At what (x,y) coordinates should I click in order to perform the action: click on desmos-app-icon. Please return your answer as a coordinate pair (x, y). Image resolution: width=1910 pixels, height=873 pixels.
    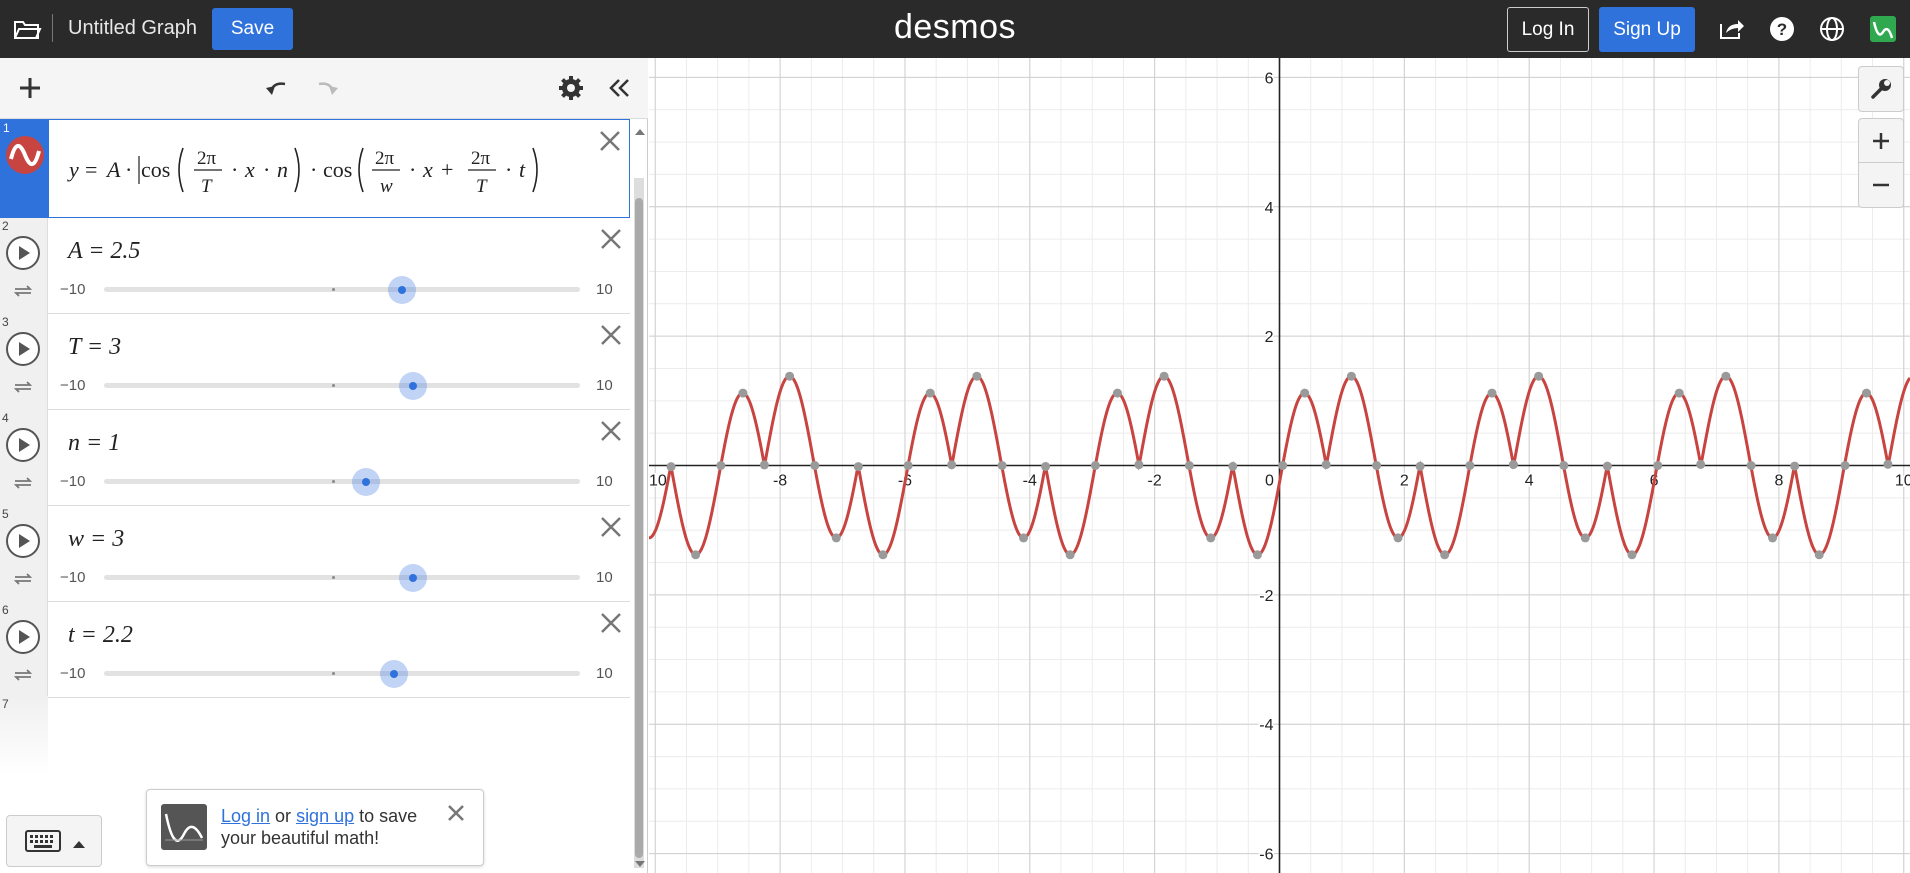
    Looking at the image, I should click on (1883, 29).